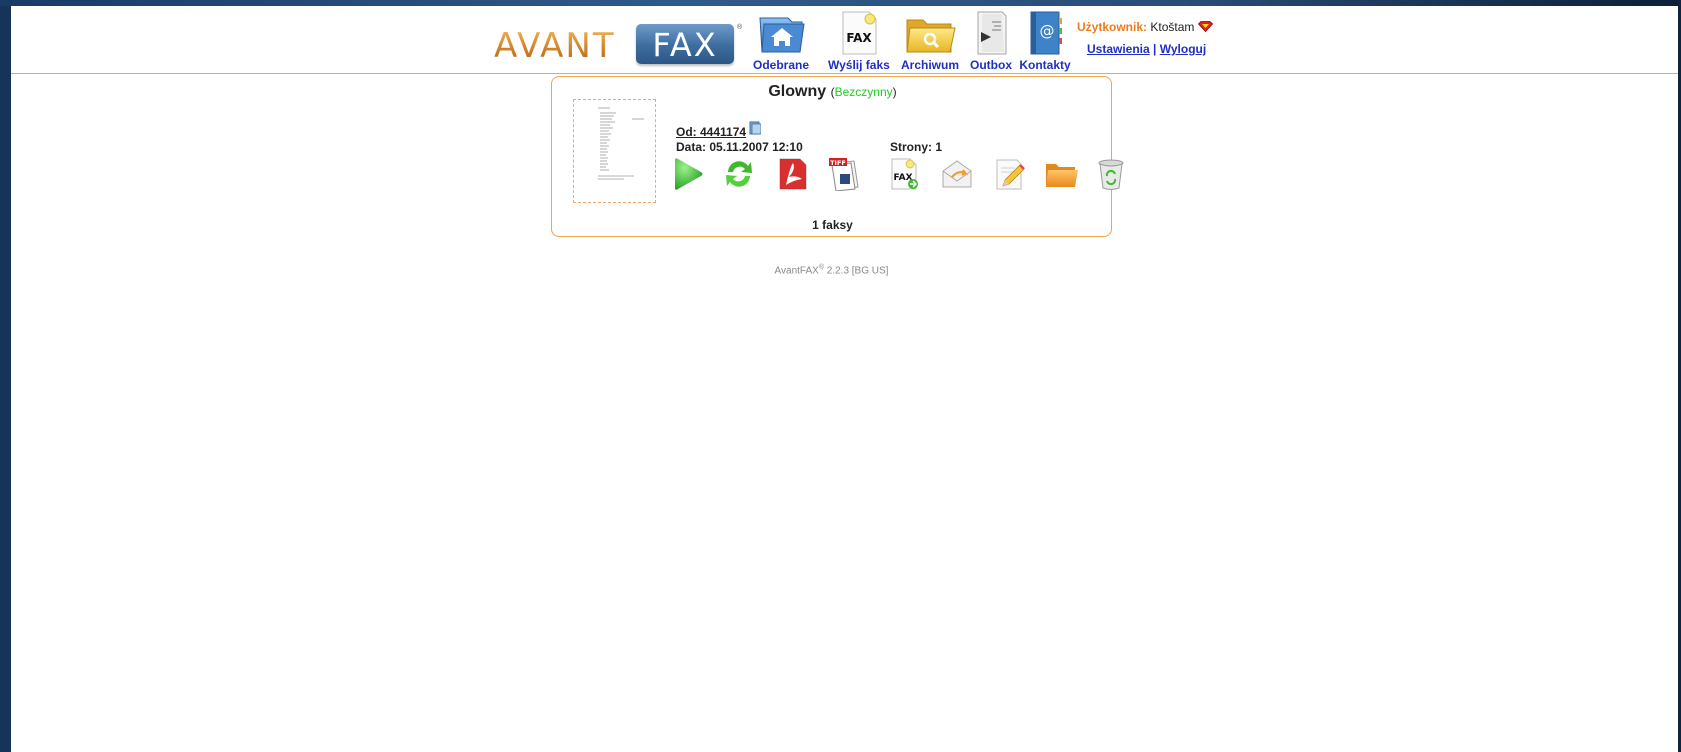  Describe the element at coordinates (755, 128) in the screenshot. I see `contact-card-icon` at that location.